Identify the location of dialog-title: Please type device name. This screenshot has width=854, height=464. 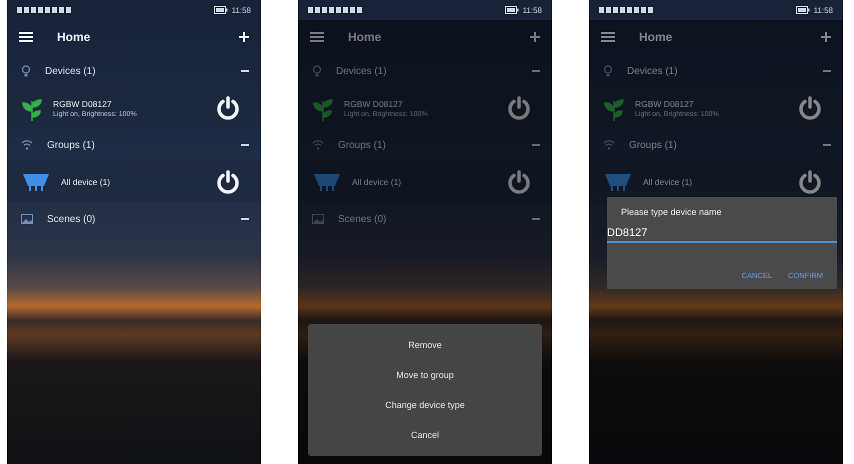
(672, 212).